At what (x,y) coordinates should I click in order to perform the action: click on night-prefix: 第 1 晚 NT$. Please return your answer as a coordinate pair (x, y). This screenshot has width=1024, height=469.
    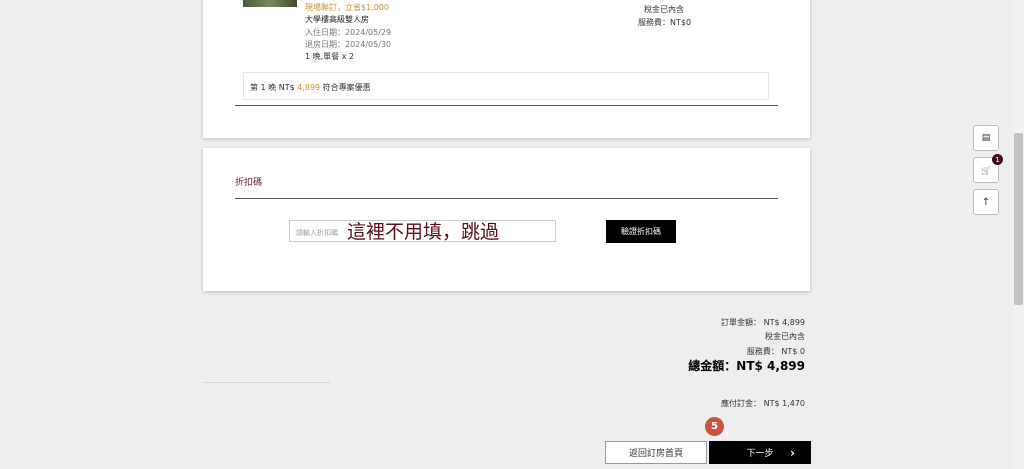
    Looking at the image, I should click on (274, 87).